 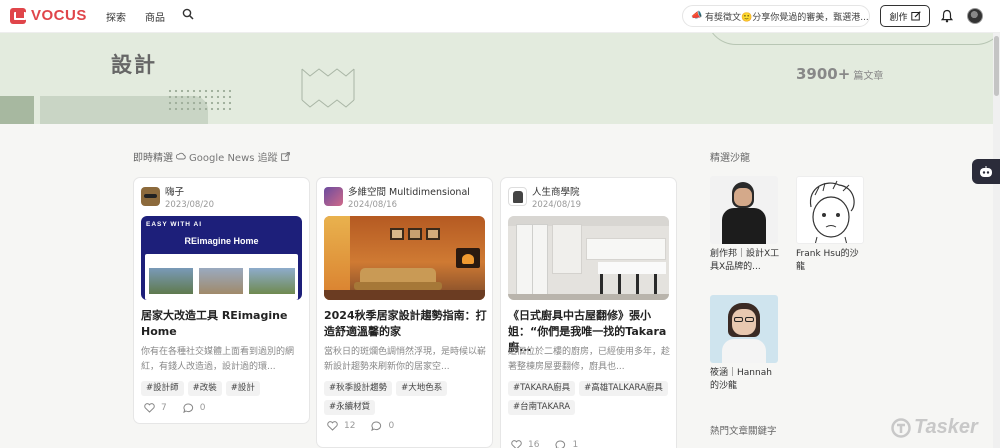 What do you see at coordinates (177, 199) in the screenshot?
I see `card-author: 嗨子 2023/08/20` at bounding box center [177, 199].